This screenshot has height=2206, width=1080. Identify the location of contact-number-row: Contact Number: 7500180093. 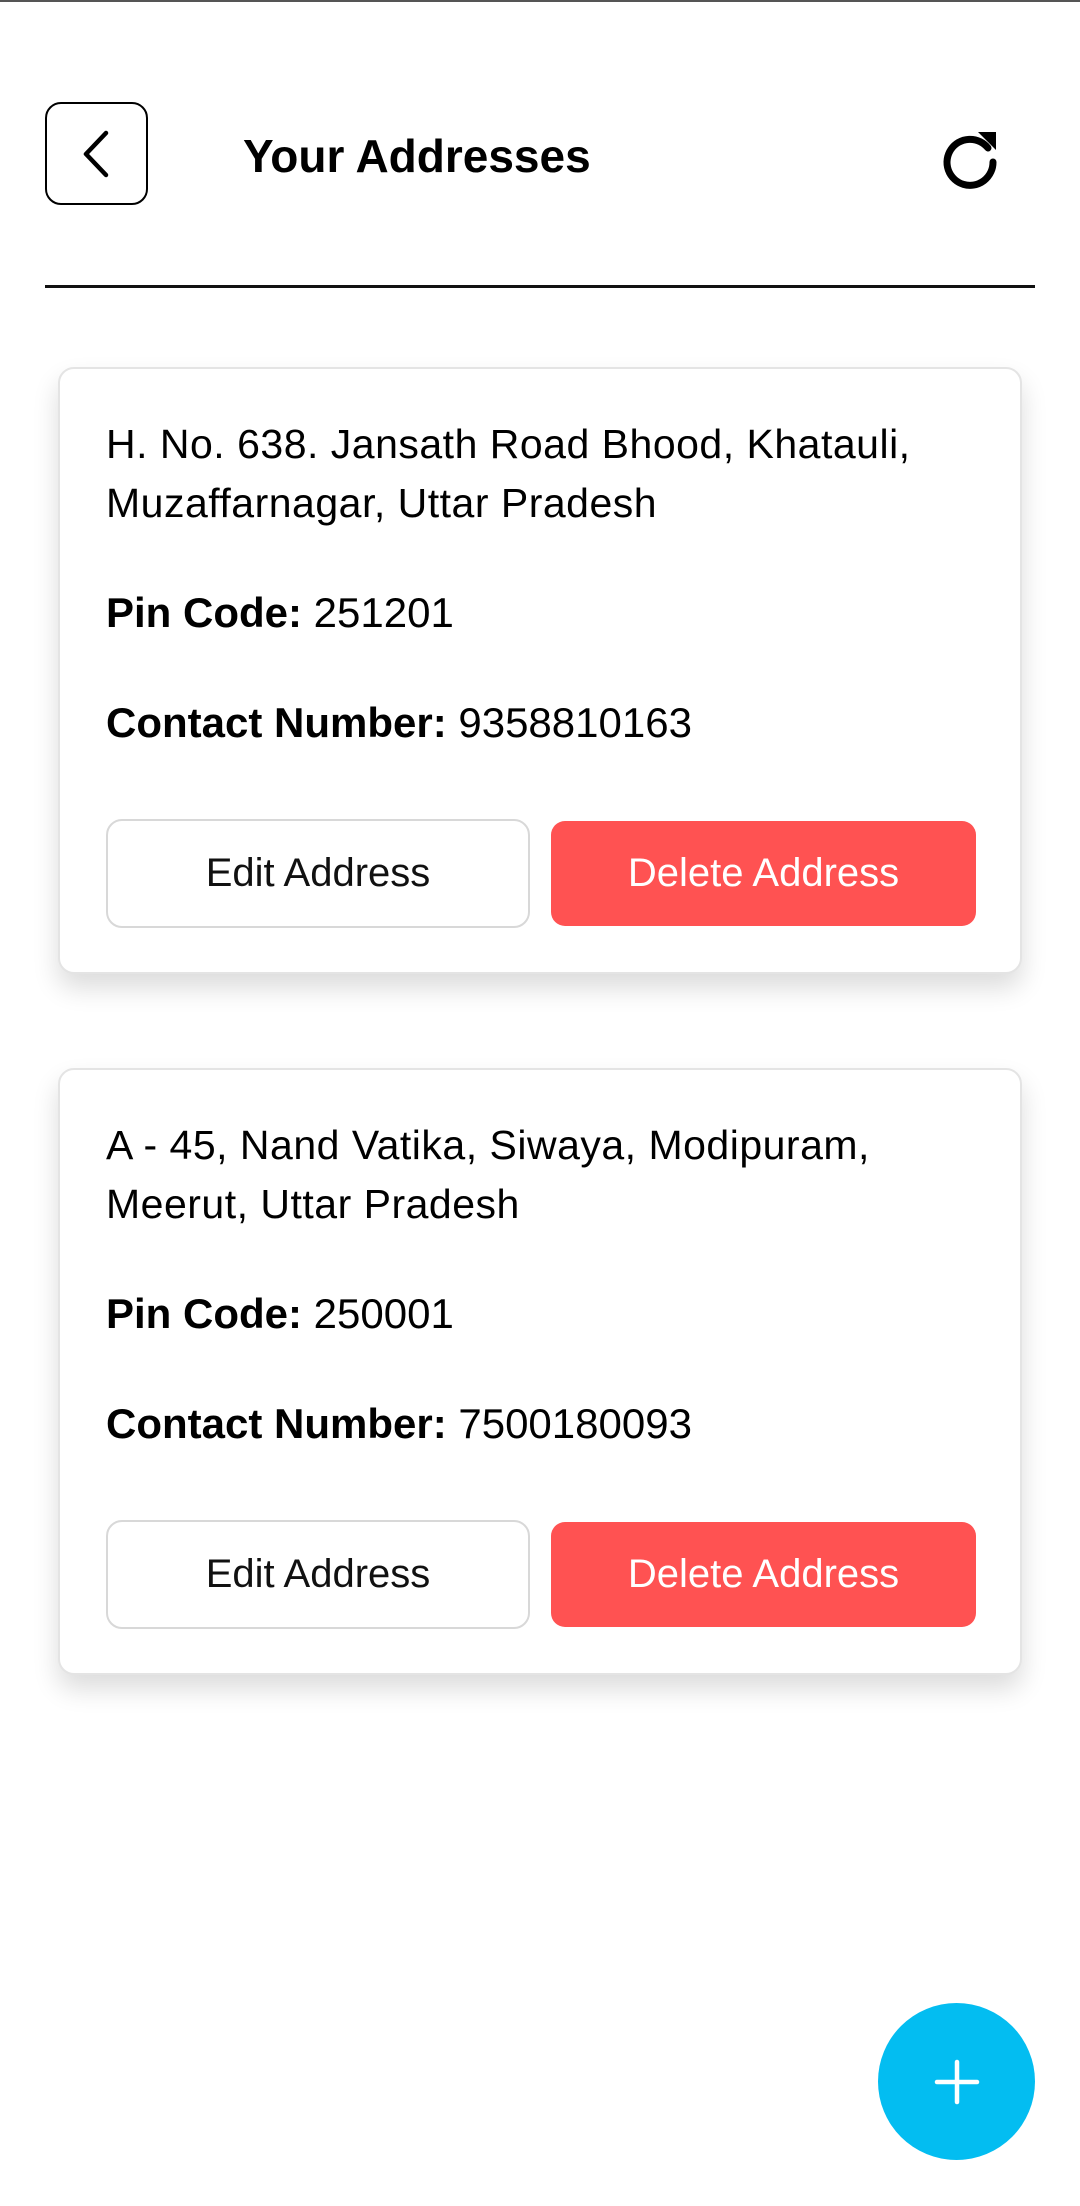
(399, 1424).